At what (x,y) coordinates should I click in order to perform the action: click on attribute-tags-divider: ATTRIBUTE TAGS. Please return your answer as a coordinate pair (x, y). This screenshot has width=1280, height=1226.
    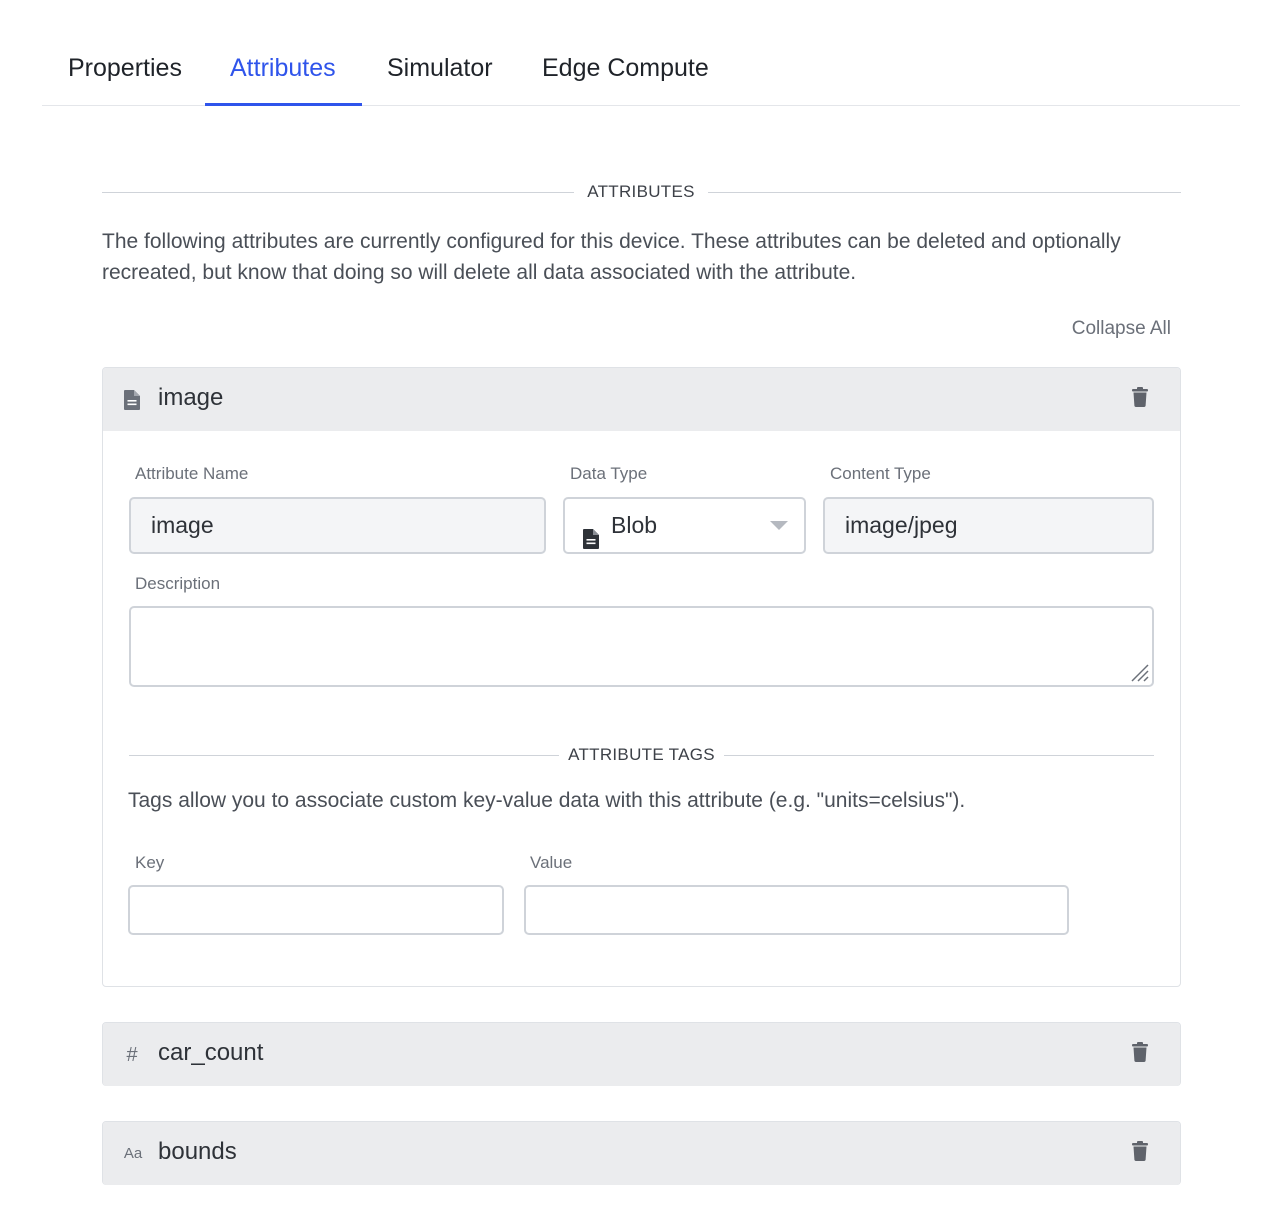
    Looking at the image, I should click on (641, 755).